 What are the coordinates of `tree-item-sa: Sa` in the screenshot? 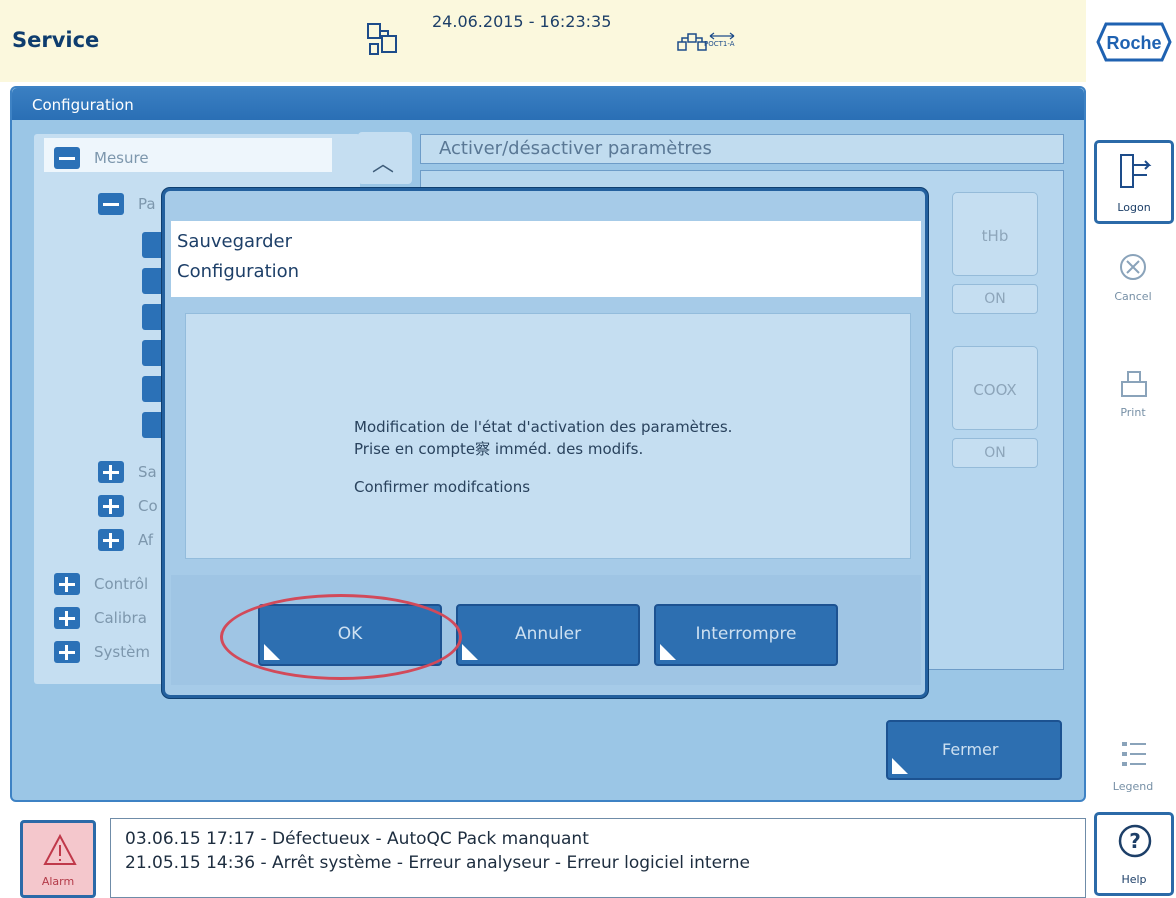 It's located at (127, 472).